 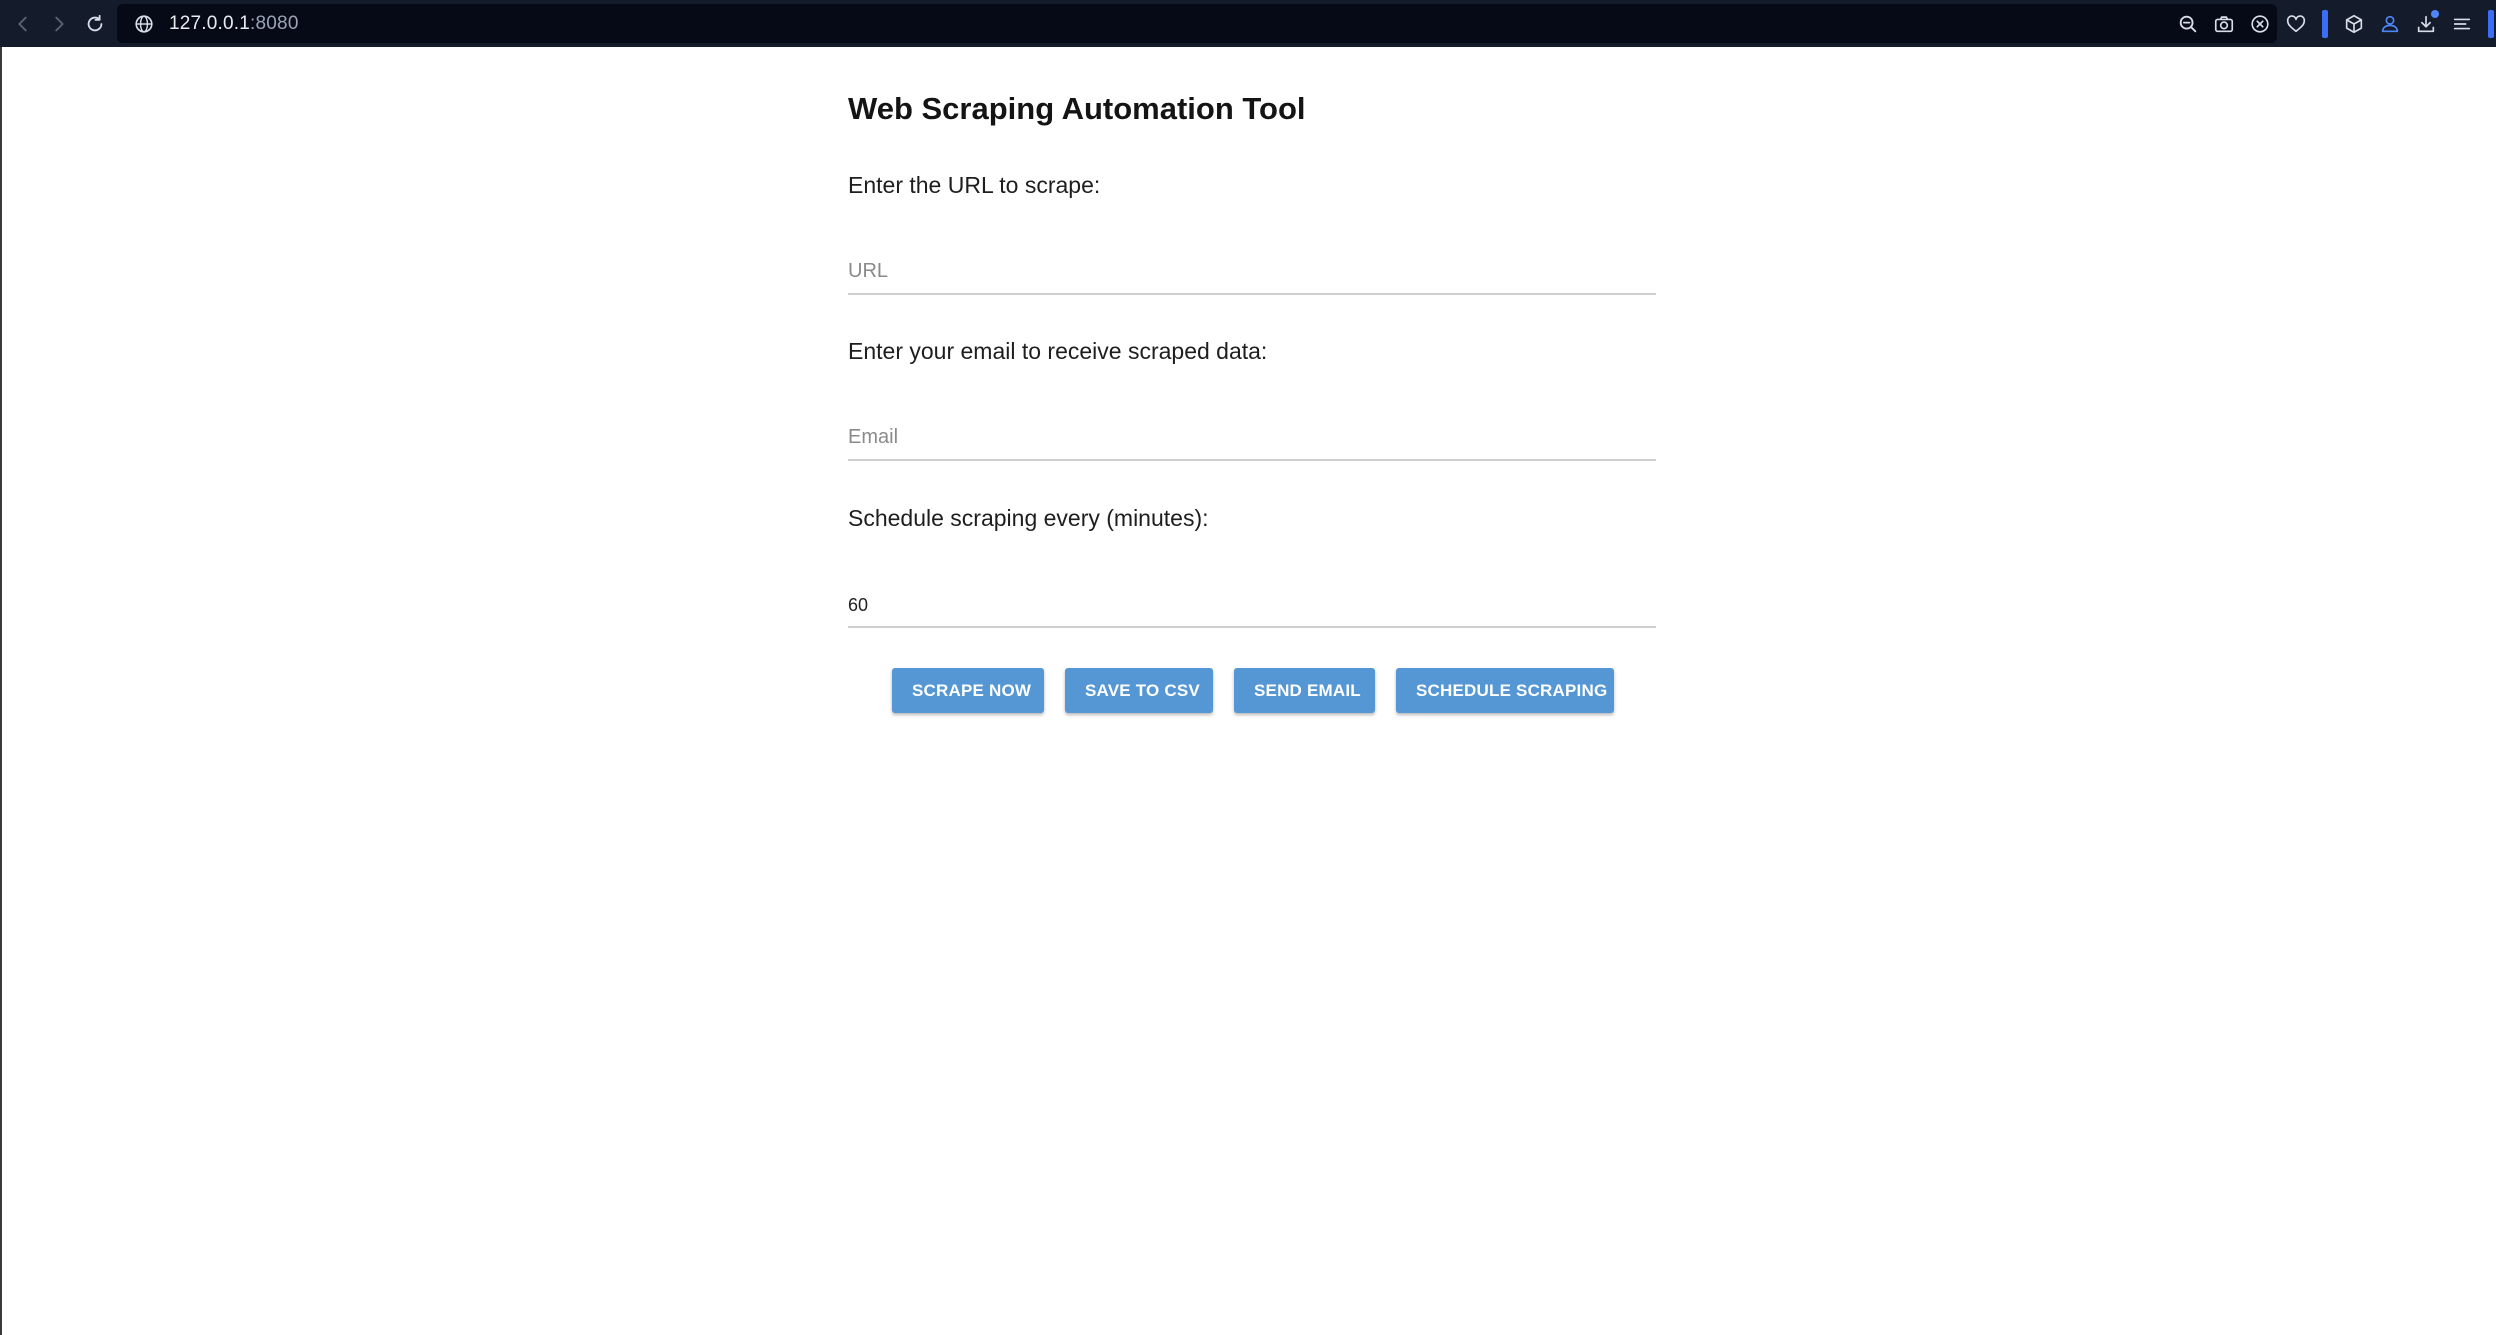 What do you see at coordinates (1505, 690) in the screenshot?
I see `schedule-scraping-button: SCHEDULE SCRAPING` at bounding box center [1505, 690].